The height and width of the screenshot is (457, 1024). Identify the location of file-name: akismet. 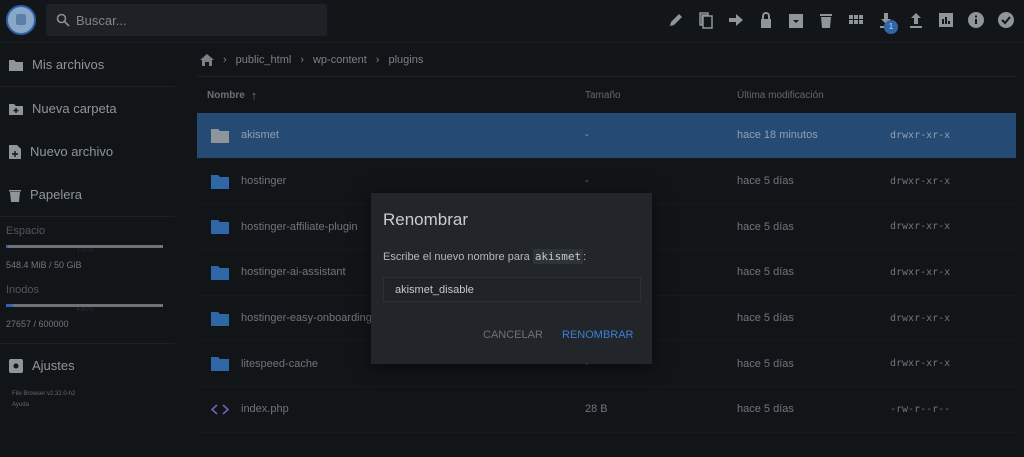
(260, 135).